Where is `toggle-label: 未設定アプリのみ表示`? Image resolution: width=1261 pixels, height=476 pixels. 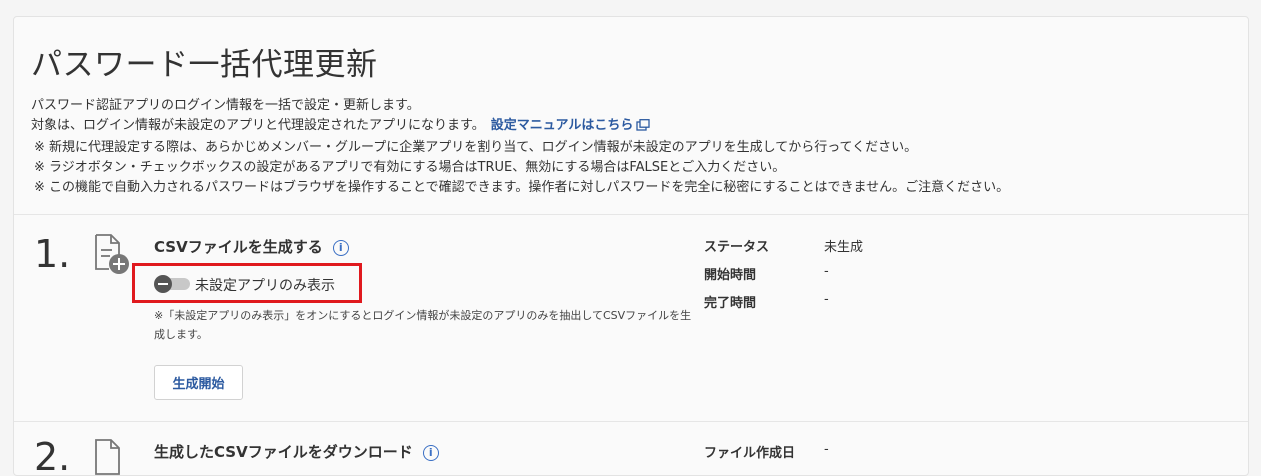
toggle-label: 未設定アプリのみ表示 is located at coordinates (265, 285).